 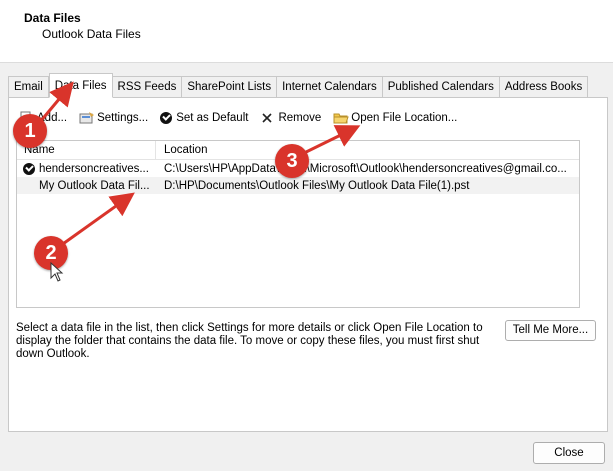 I want to click on mouse-cursor-icon, so click(x=57, y=272).